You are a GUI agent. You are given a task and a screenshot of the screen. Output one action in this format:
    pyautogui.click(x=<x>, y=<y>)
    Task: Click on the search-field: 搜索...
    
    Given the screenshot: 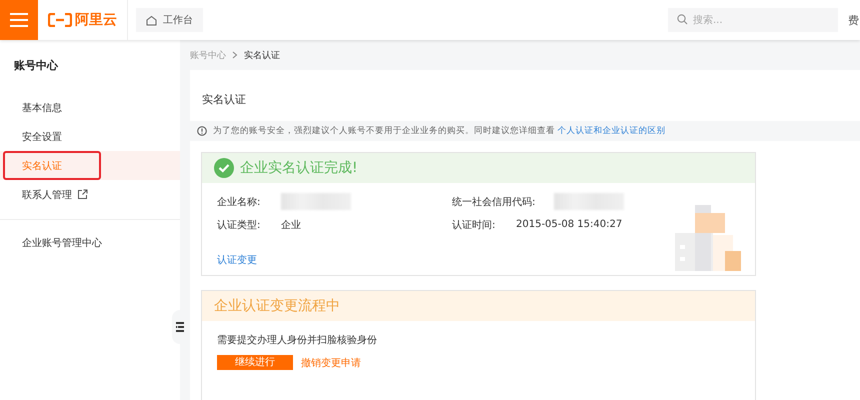 What is the action you would take?
    pyautogui.click(x=753, y=20)
    